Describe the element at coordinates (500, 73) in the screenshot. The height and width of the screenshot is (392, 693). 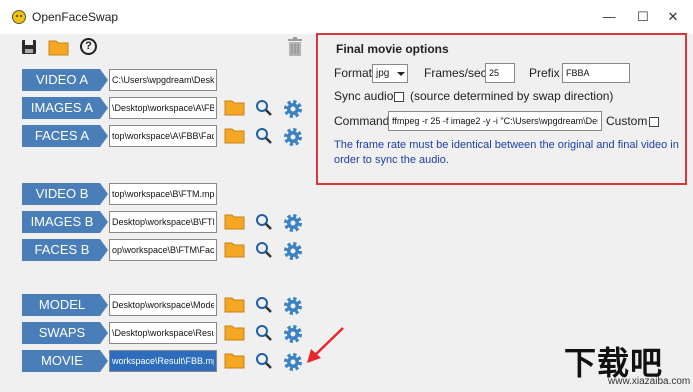
I see `fps-input` at that location.